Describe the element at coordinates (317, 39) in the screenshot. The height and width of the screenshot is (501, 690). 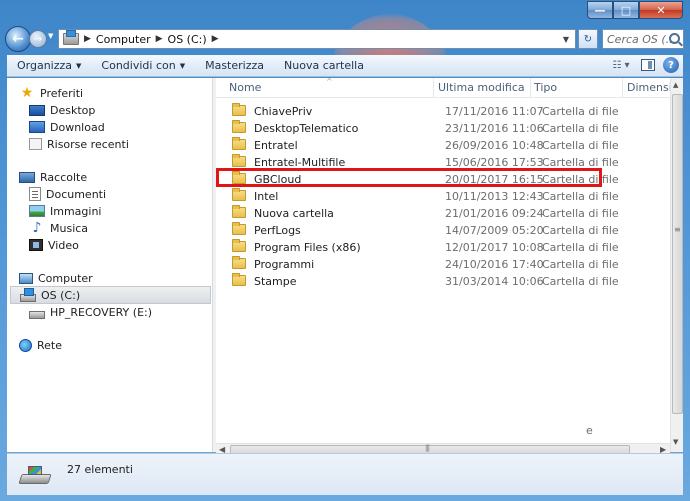
I see `address-bar: ▶ Computer ▶ OS (C:) ▶ ▼` at that location.